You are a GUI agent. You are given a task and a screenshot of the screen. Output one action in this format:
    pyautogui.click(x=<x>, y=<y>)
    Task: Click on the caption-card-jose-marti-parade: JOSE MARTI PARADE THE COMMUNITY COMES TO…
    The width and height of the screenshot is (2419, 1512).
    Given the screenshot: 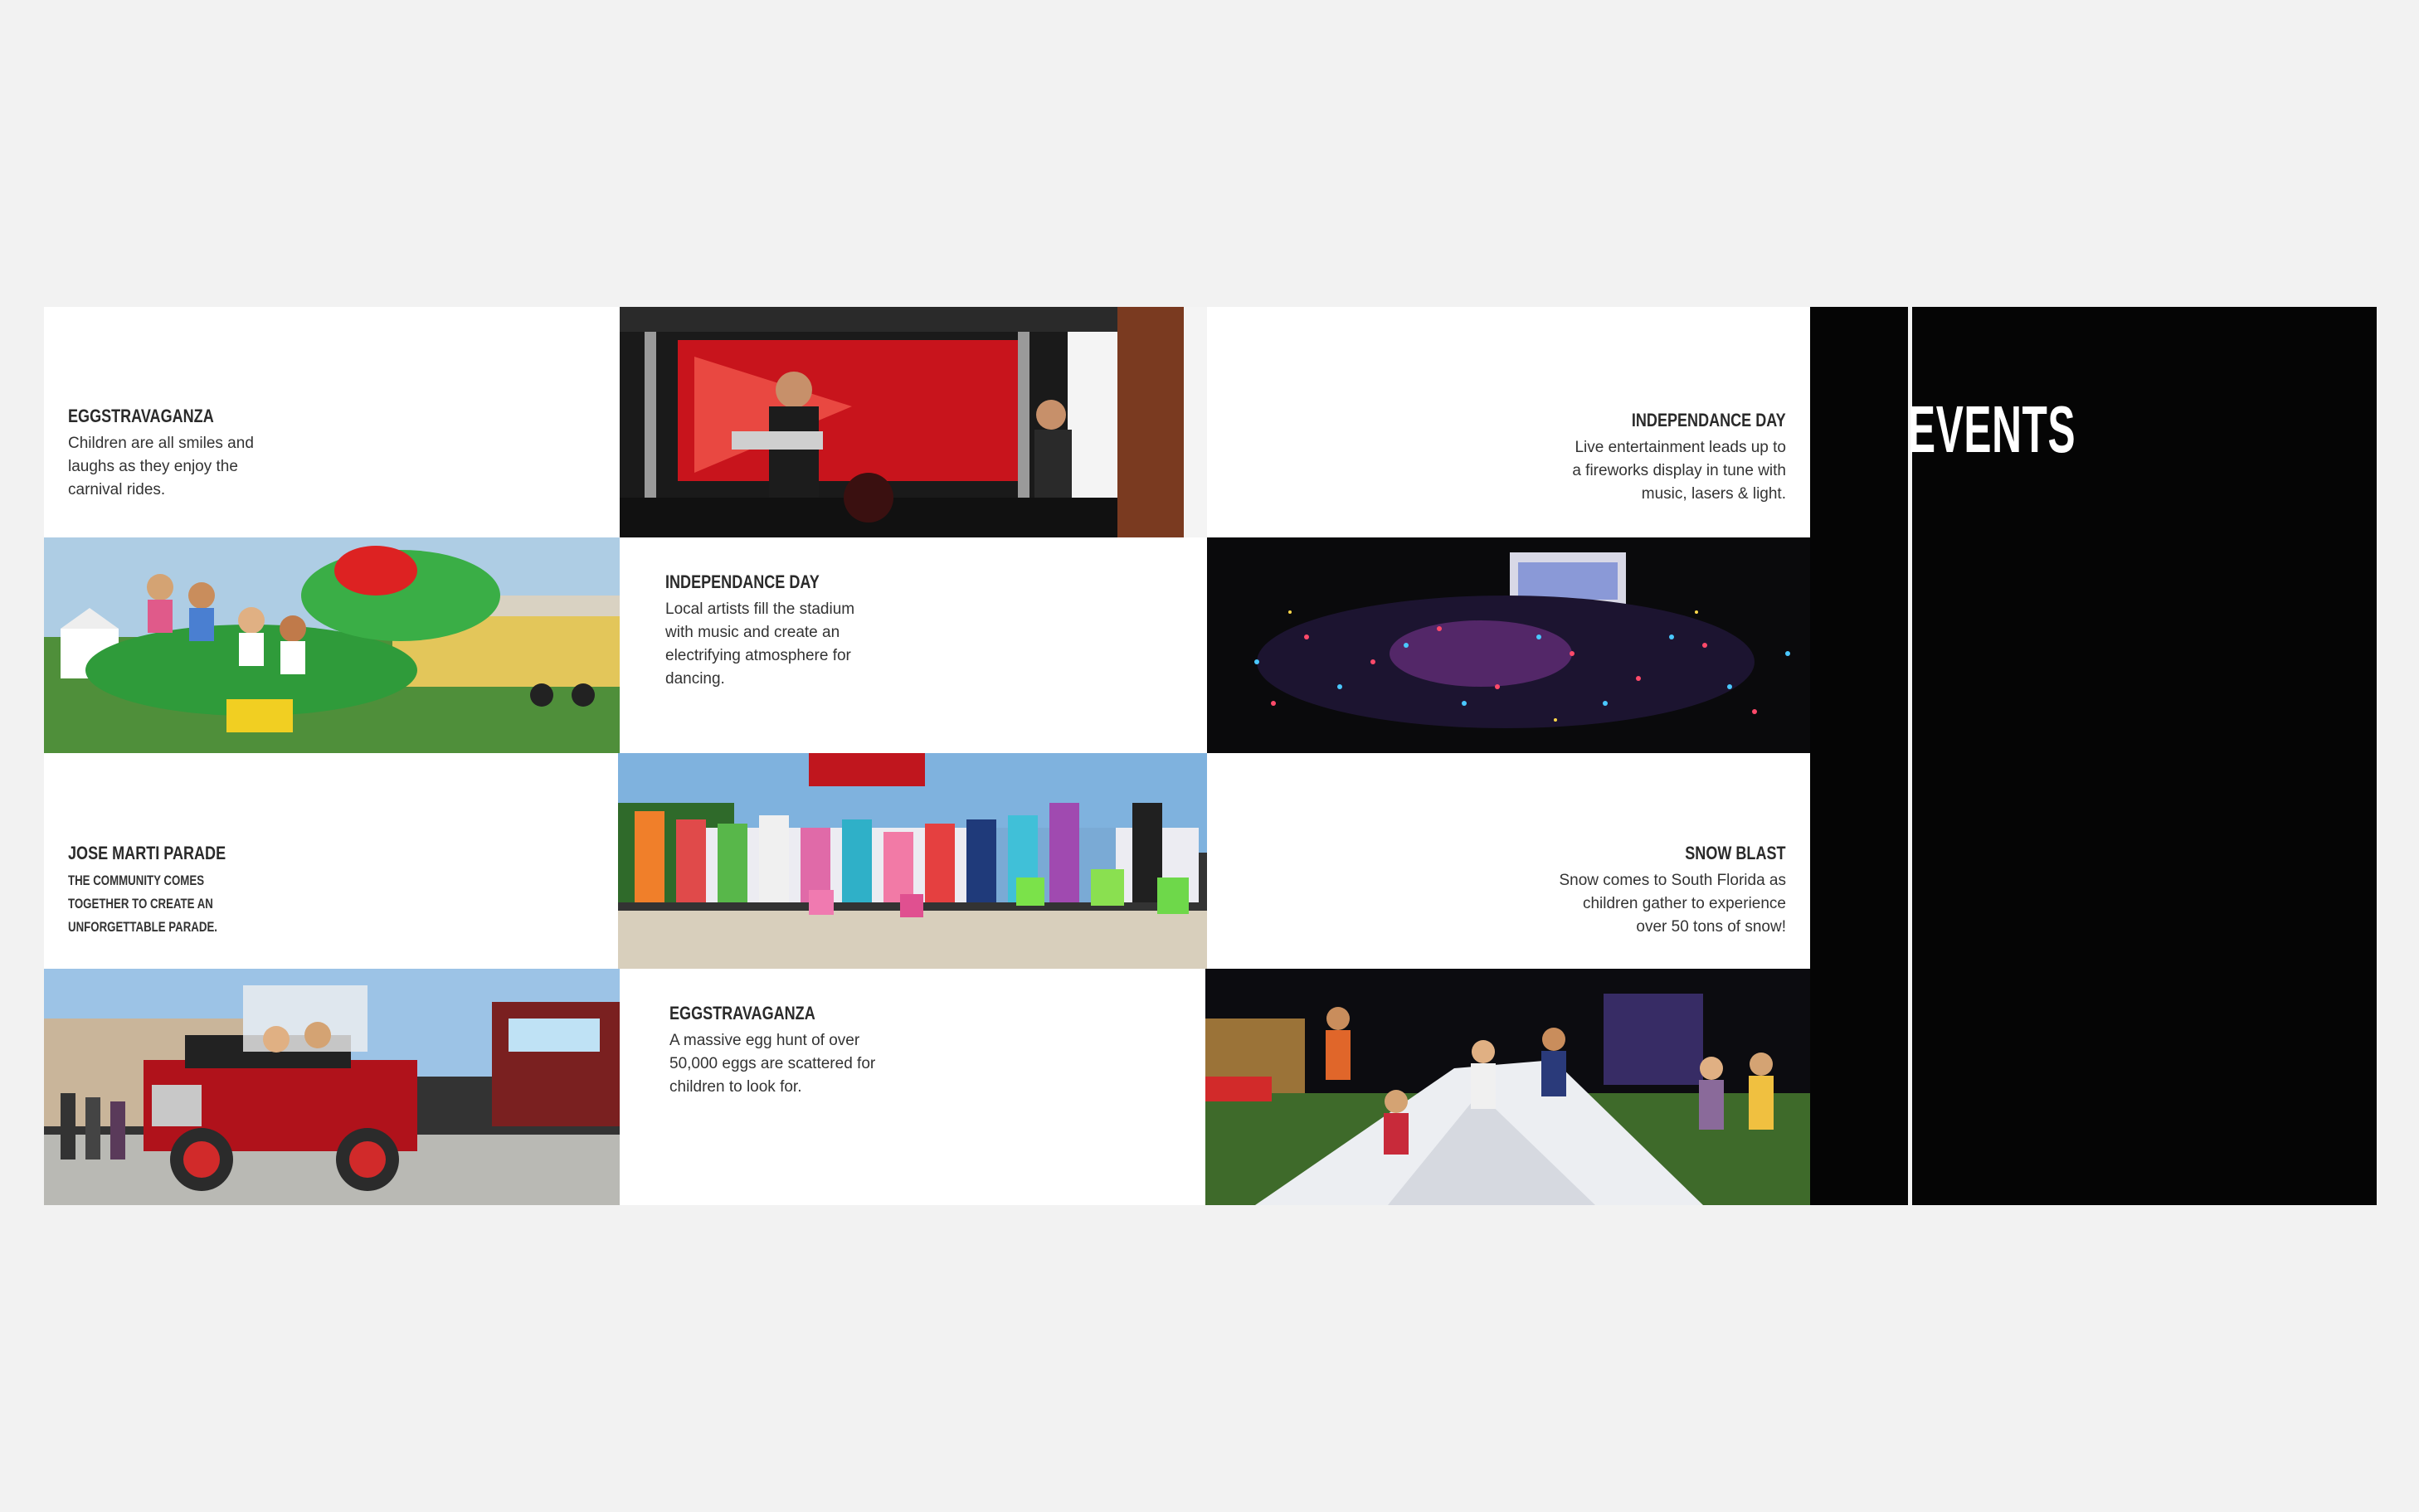 What is the action you would take?
    pyautogui.click(x=332, y=861)
    